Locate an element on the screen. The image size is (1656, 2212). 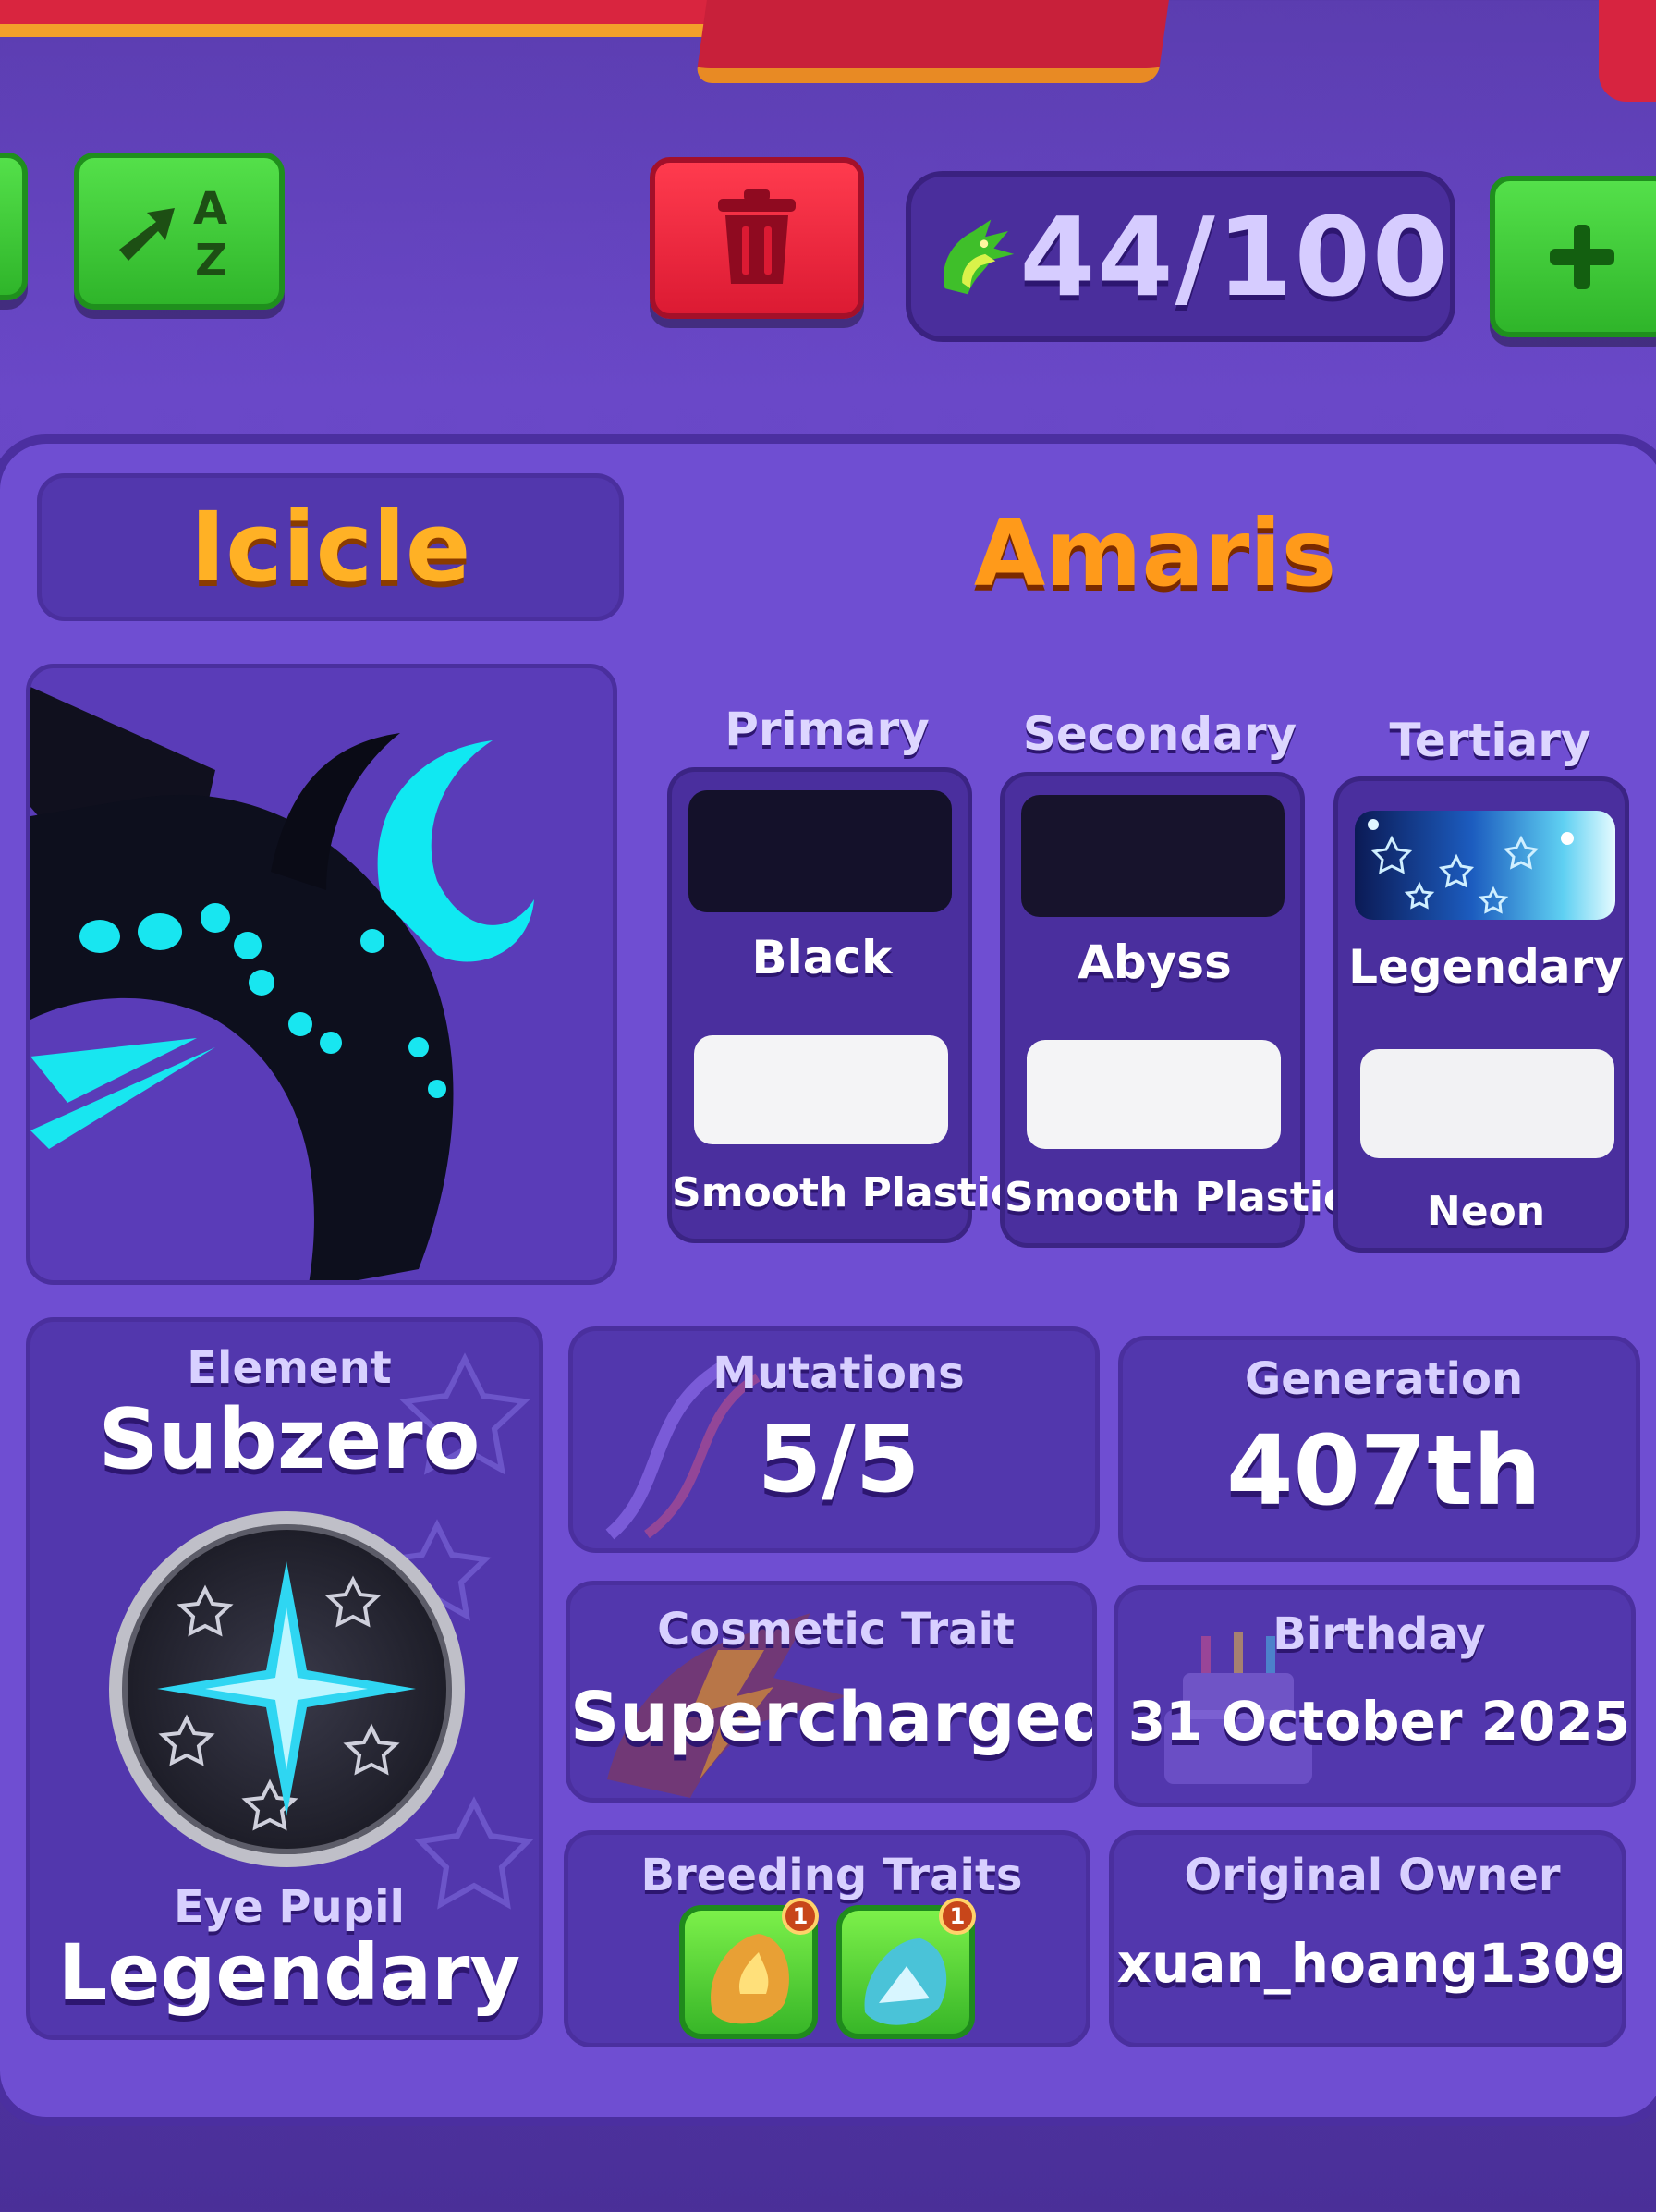
svg-text: A is located at coordinates (210, 209).